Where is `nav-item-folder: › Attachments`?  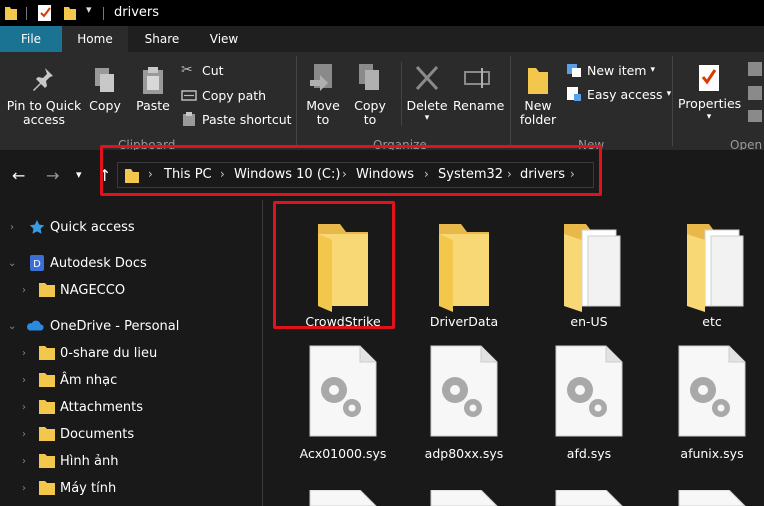 nav-item-folder: › Attachments is located at coordinates (131, 407).